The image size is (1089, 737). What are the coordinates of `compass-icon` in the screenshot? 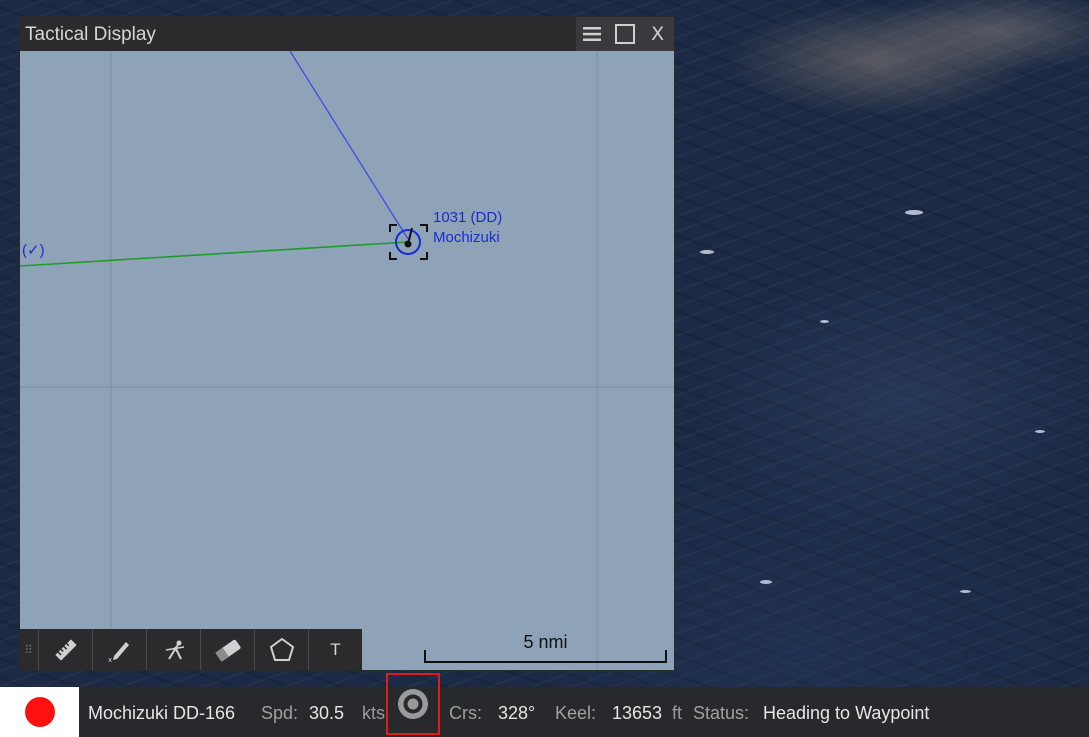 It's located at (174, 650).